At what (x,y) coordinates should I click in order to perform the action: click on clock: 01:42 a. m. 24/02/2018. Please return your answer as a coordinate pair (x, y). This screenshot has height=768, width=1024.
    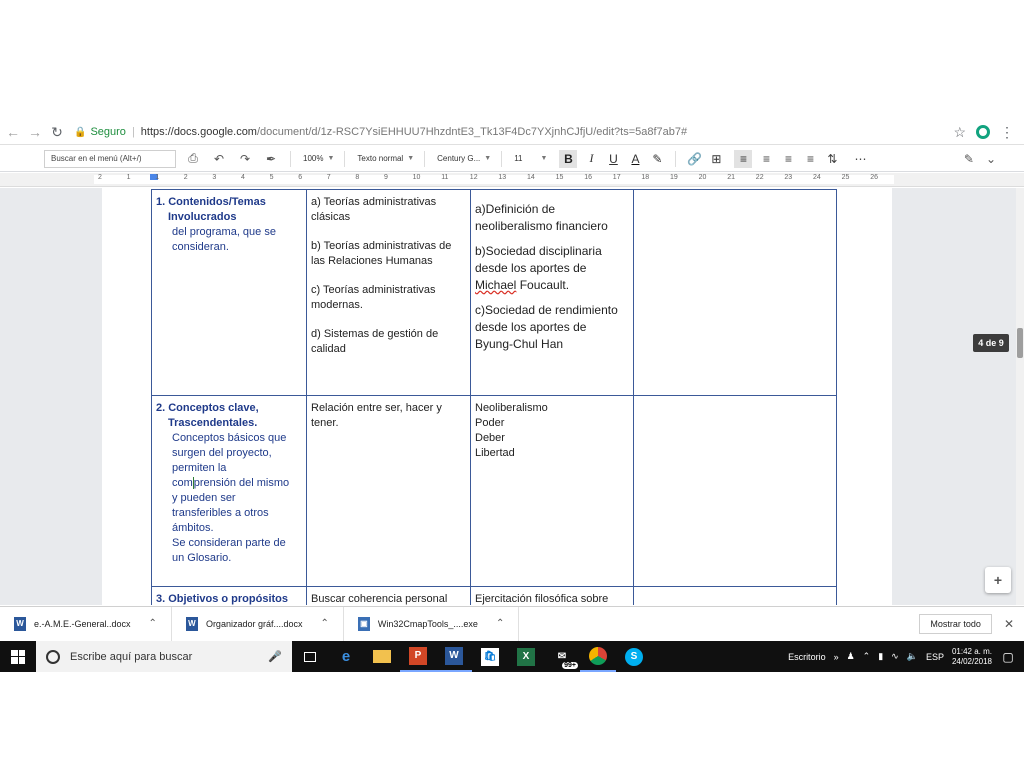
    Looking at the image, I should click on (972, 657).